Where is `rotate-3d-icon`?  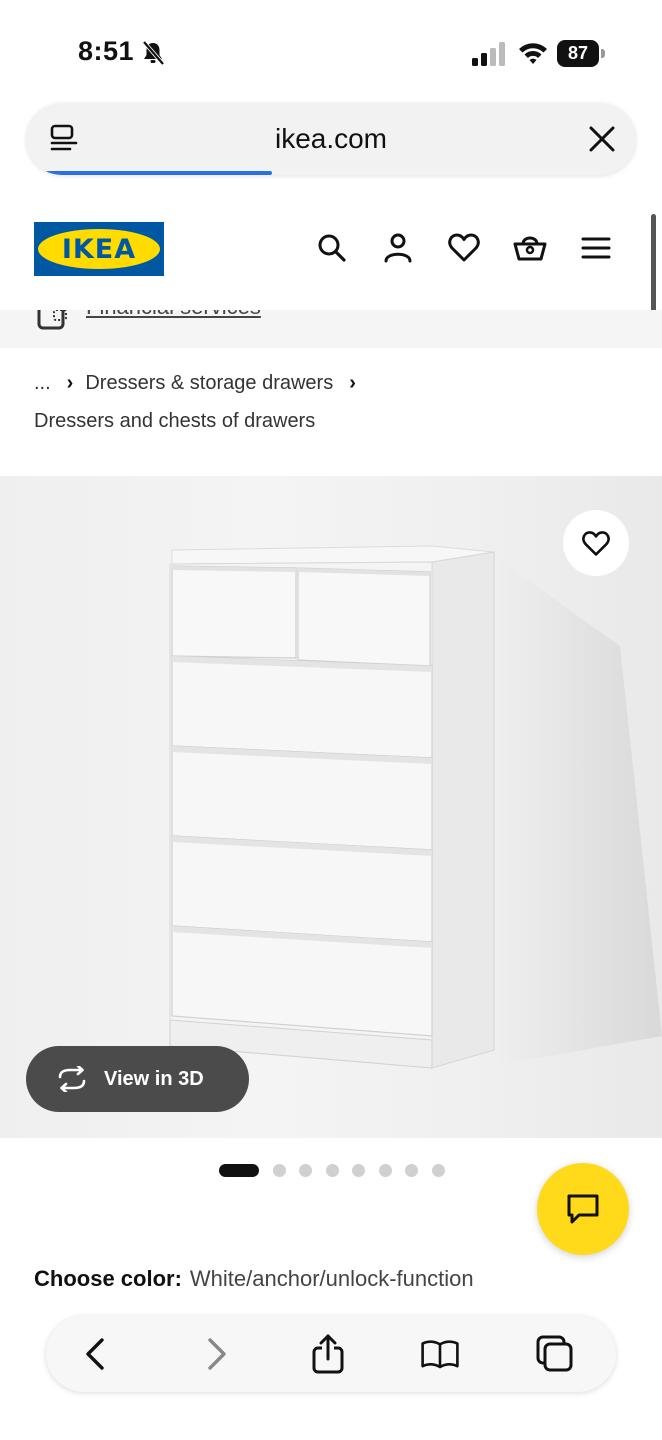
rotate-3d-icon is located at coordinates (72, 1079).